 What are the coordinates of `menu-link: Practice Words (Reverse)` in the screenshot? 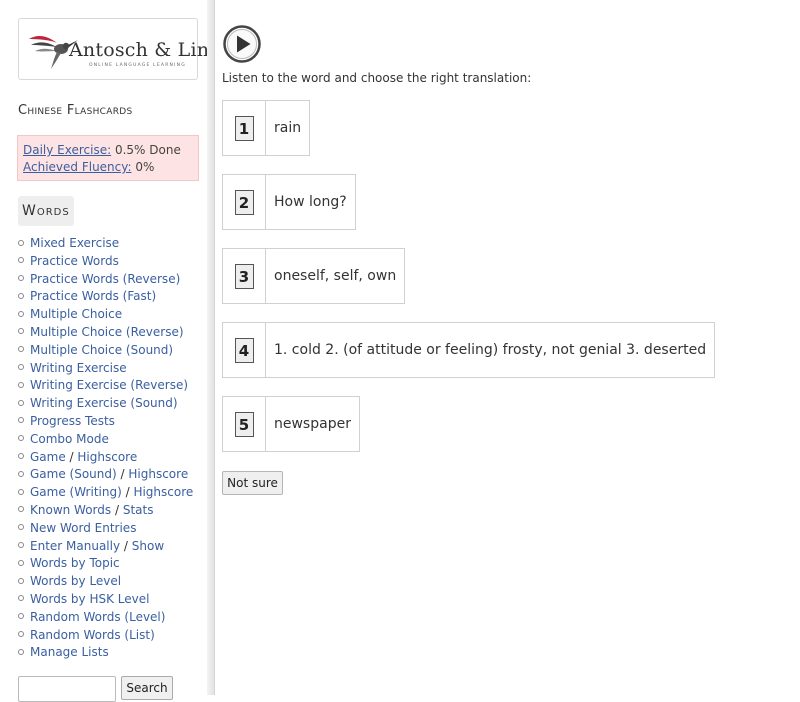 It's located at (105, 279).